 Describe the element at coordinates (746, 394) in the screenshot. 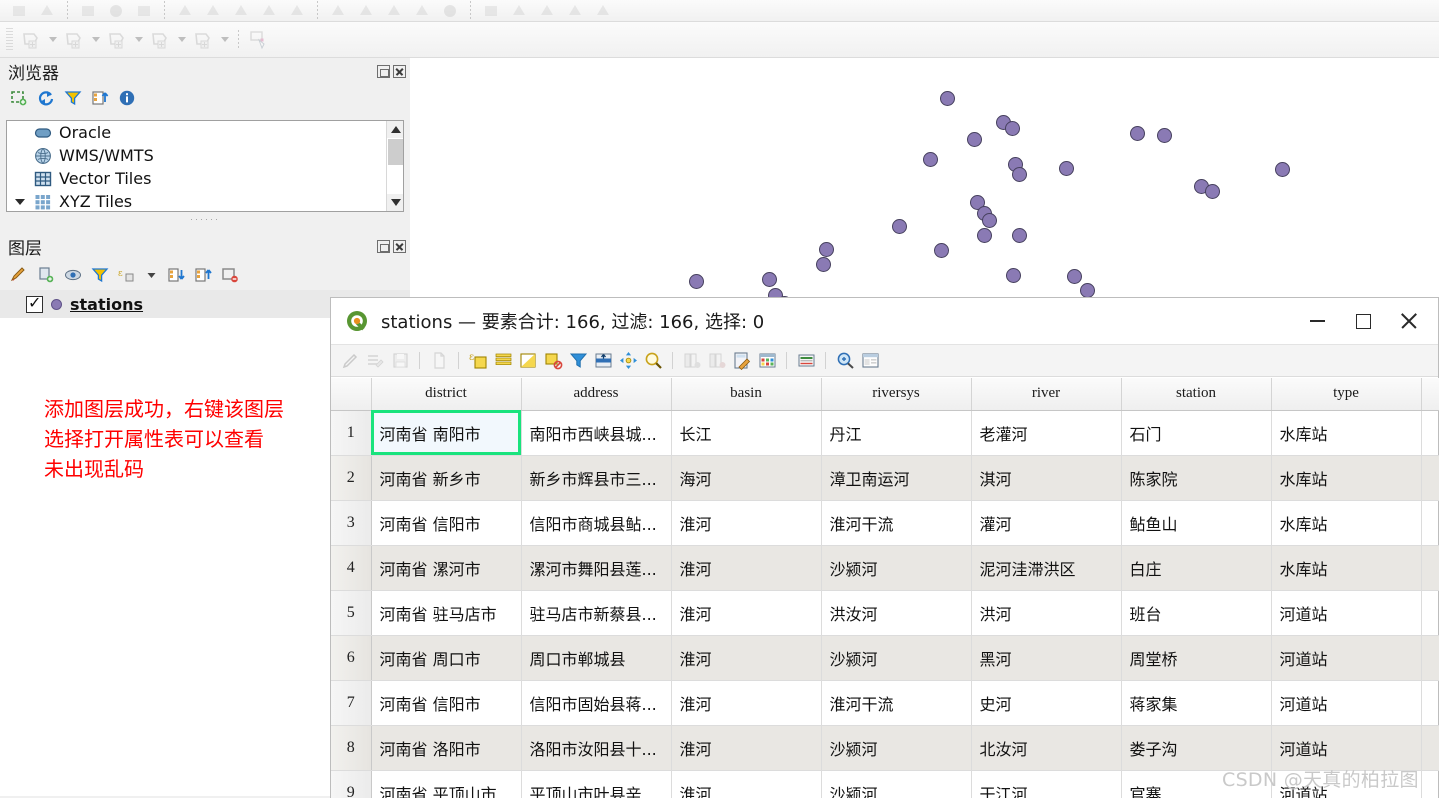

I see `column-header-basin: basin` at that location.